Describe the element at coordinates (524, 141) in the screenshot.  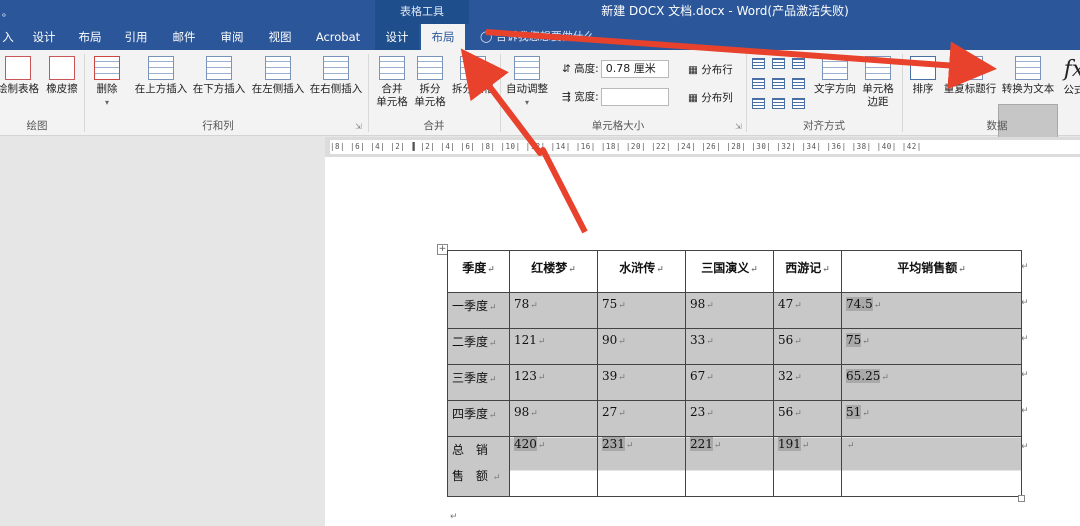
I see `arrow-to-layout-tab` at that location.